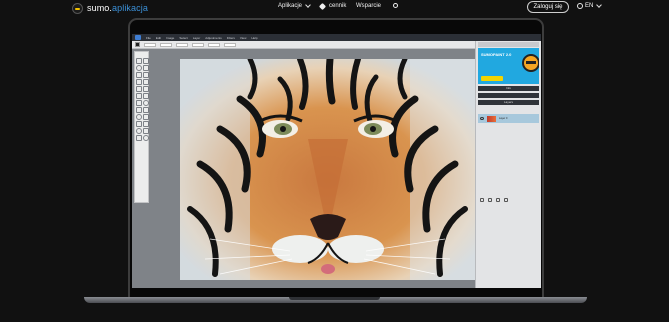 The image size is (669, 322). Describe the element at coordinates (146, 89) in the screenshot. I see `fill-tool-icon` at that location.